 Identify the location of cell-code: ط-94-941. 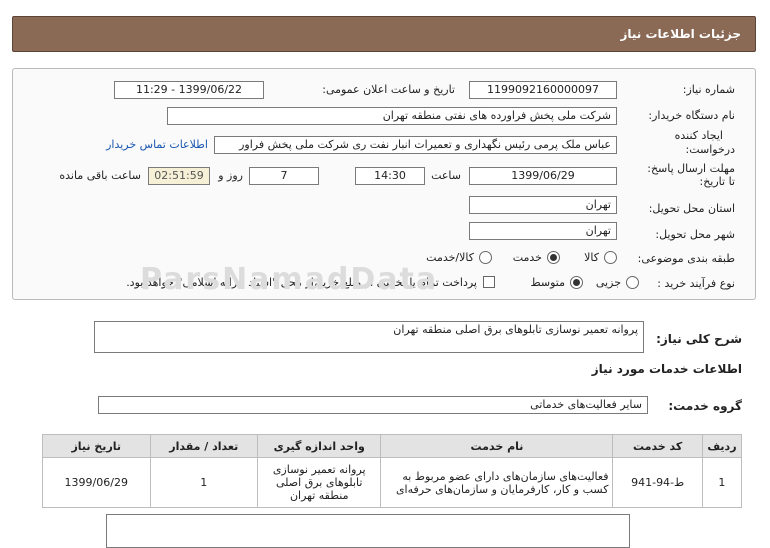
(657, 482).